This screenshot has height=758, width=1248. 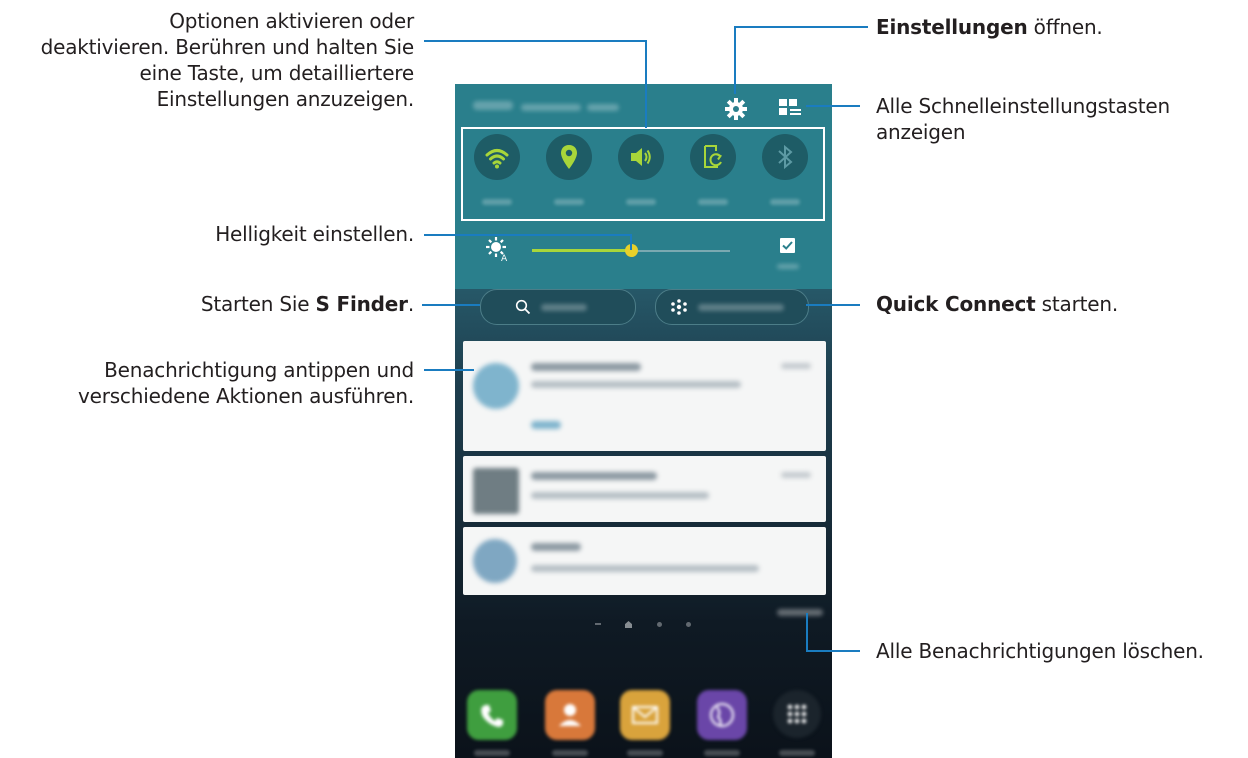 I want to click on internet-app-icon, so click(x=722, y=715).